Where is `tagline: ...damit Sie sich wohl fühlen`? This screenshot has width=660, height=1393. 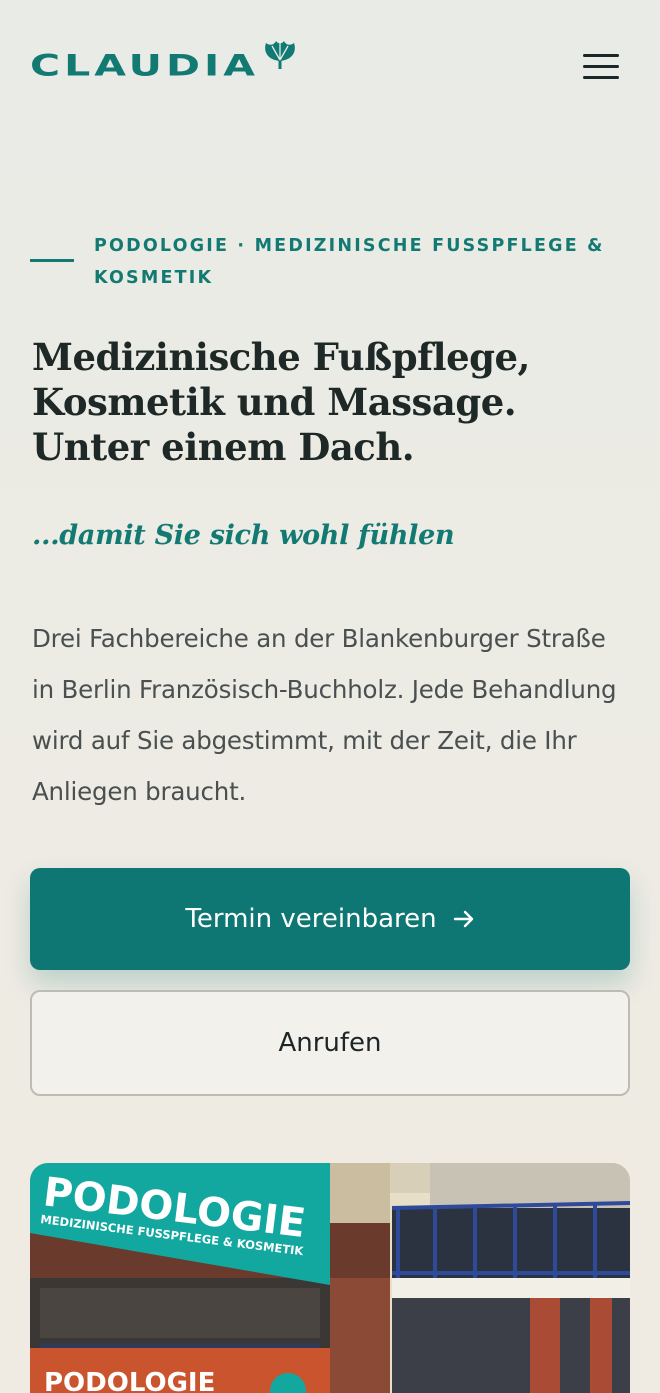
tagline: ...damit Sie sich wohl fühlen is located at coordinates (243, 535).